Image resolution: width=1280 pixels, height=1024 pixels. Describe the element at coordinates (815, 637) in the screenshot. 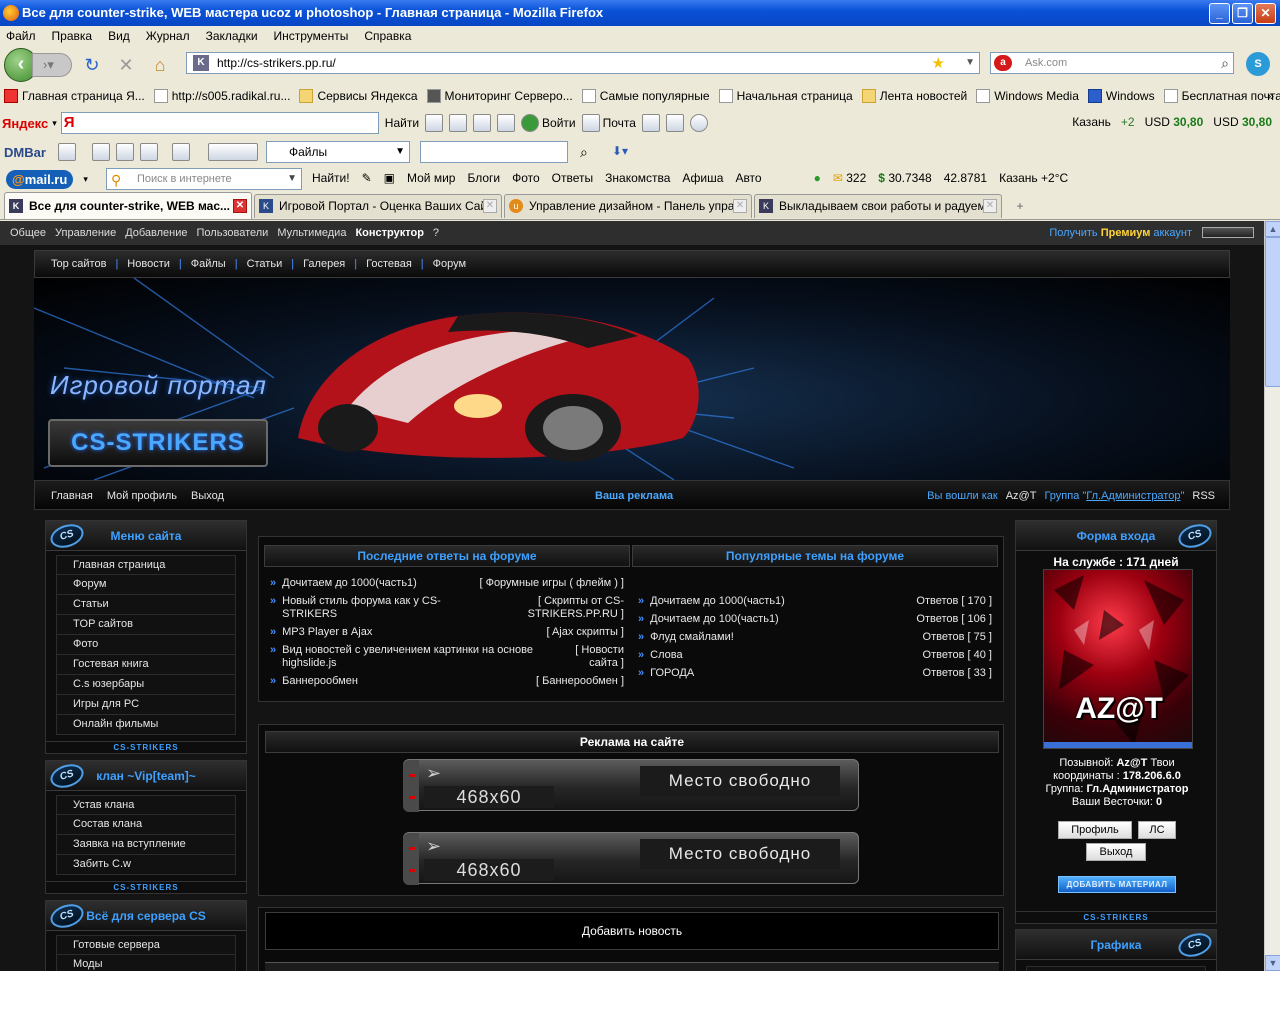

I see `forum-row: » Флуд смайлами! Ответов [ 75 ]` at that location.